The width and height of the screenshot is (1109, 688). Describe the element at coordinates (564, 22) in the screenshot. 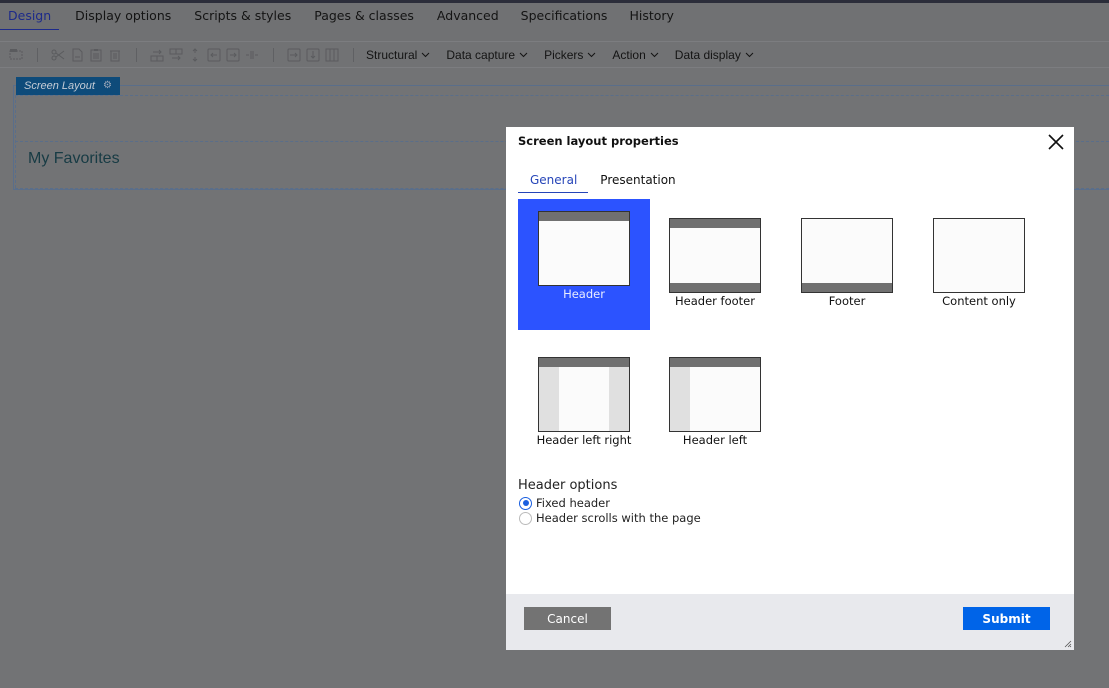

I see `tab-specifications: Specifications` at that location.